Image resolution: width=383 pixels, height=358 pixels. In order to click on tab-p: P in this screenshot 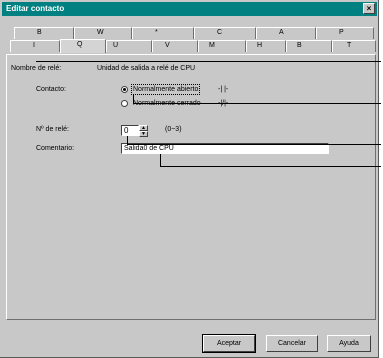, I will do `click(345, 33)`.